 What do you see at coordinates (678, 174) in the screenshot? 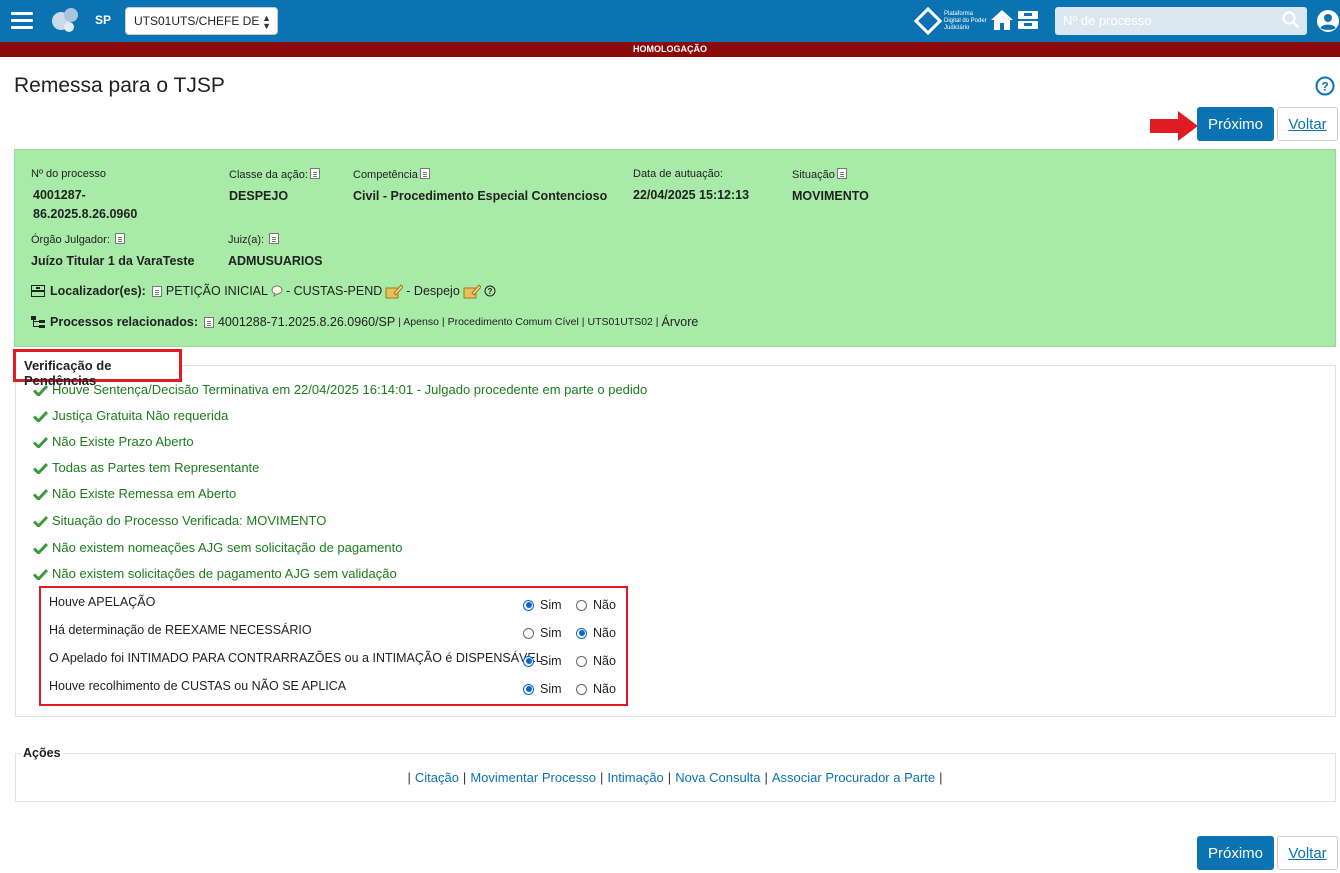
I see `data-label: Data de autuação:` at bounding box center [678, 174].